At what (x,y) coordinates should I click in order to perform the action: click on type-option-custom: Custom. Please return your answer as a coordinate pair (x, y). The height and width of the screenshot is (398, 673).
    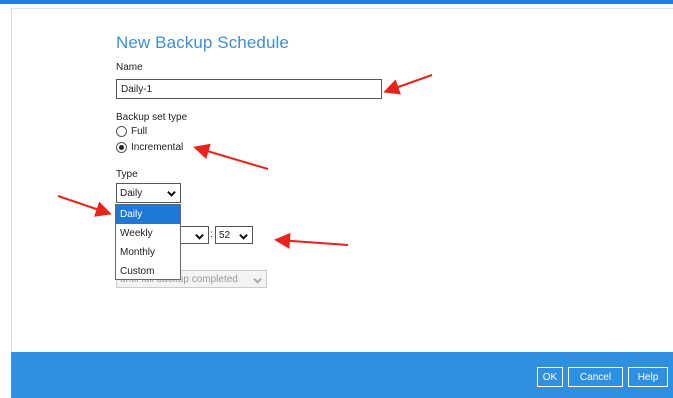
    Looking at the image, I should click on (148, 271).